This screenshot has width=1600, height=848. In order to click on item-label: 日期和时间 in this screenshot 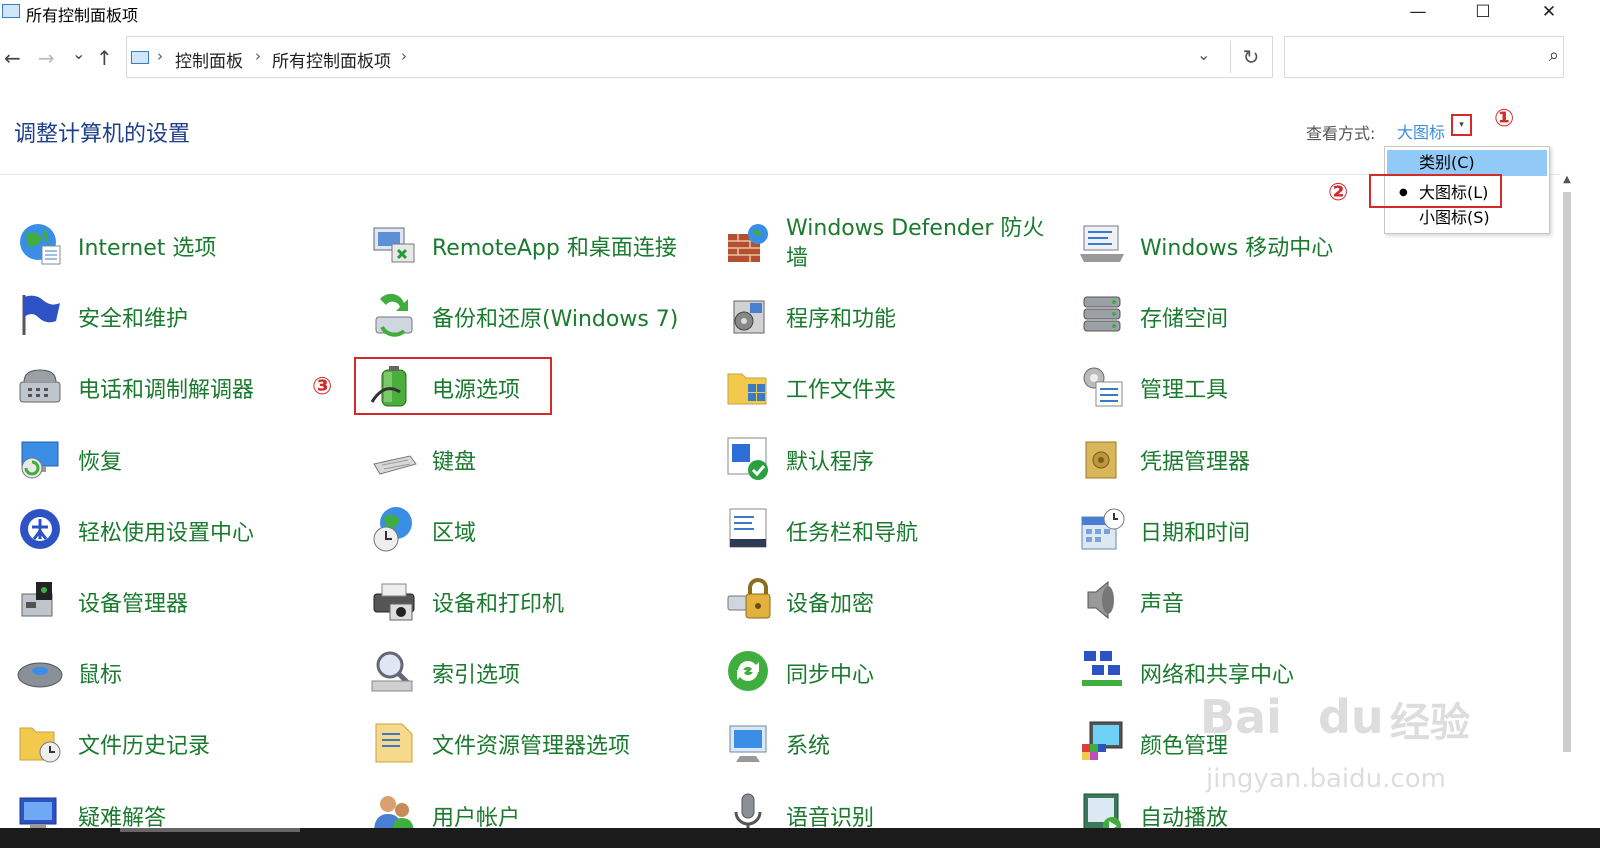, I will do `click(1195, 531)`.